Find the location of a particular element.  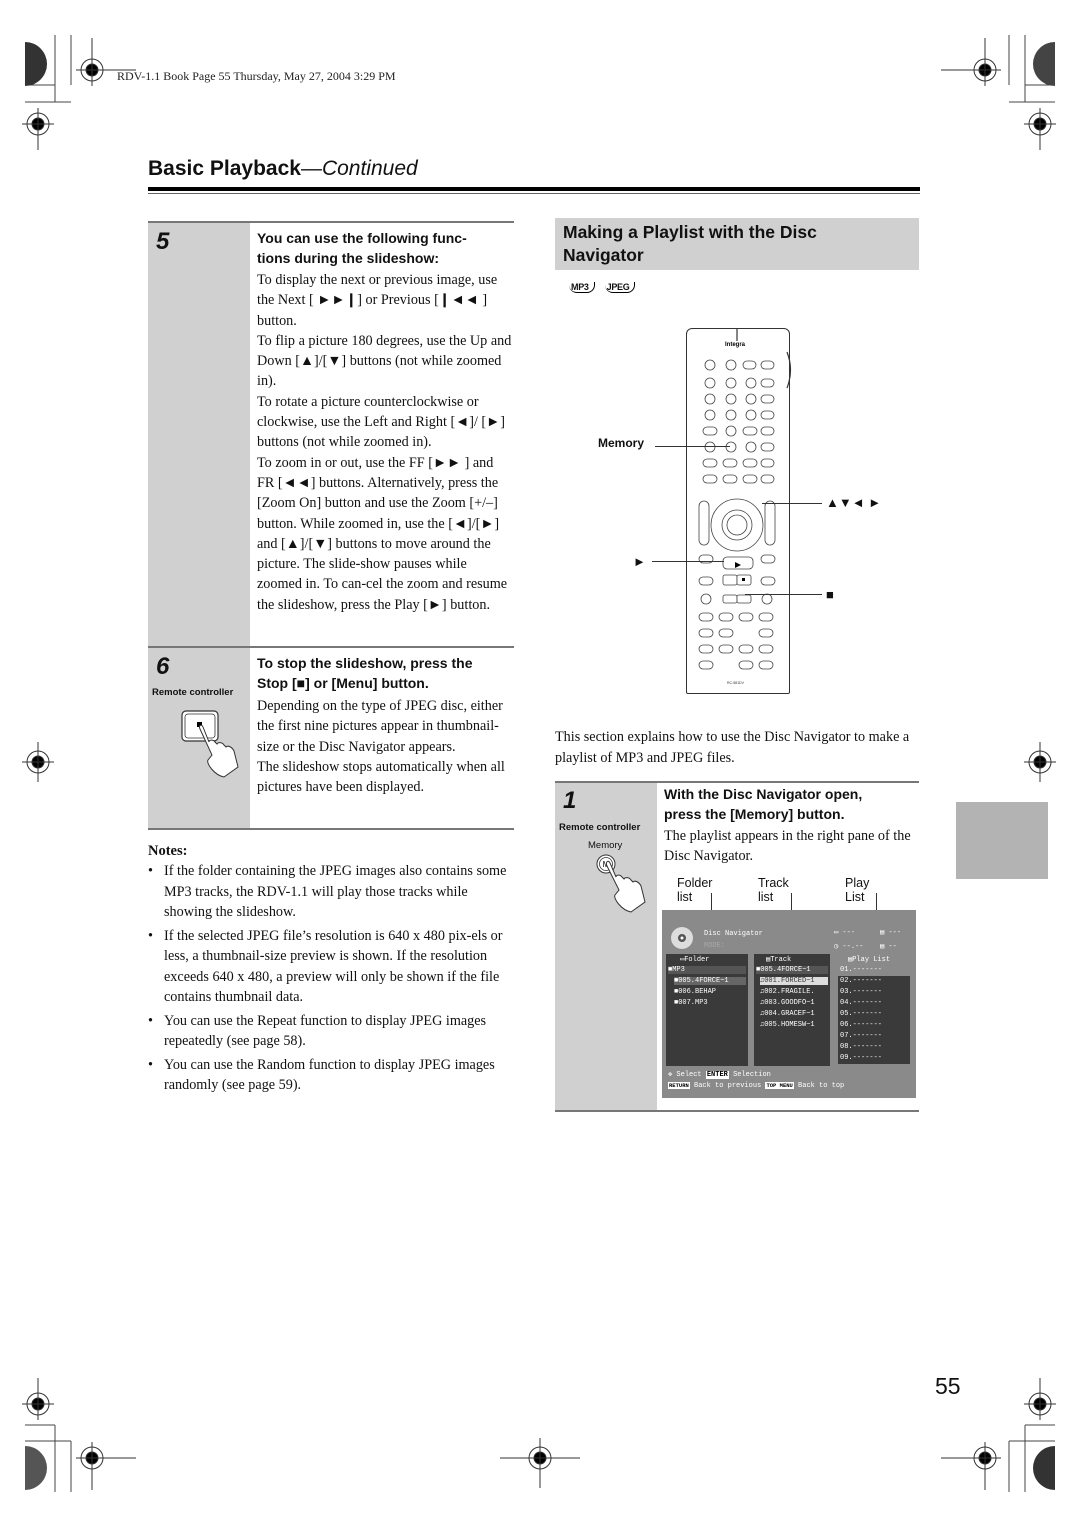

step5-heading-line1: You can use the following func- is located at coordinates (362, 238).